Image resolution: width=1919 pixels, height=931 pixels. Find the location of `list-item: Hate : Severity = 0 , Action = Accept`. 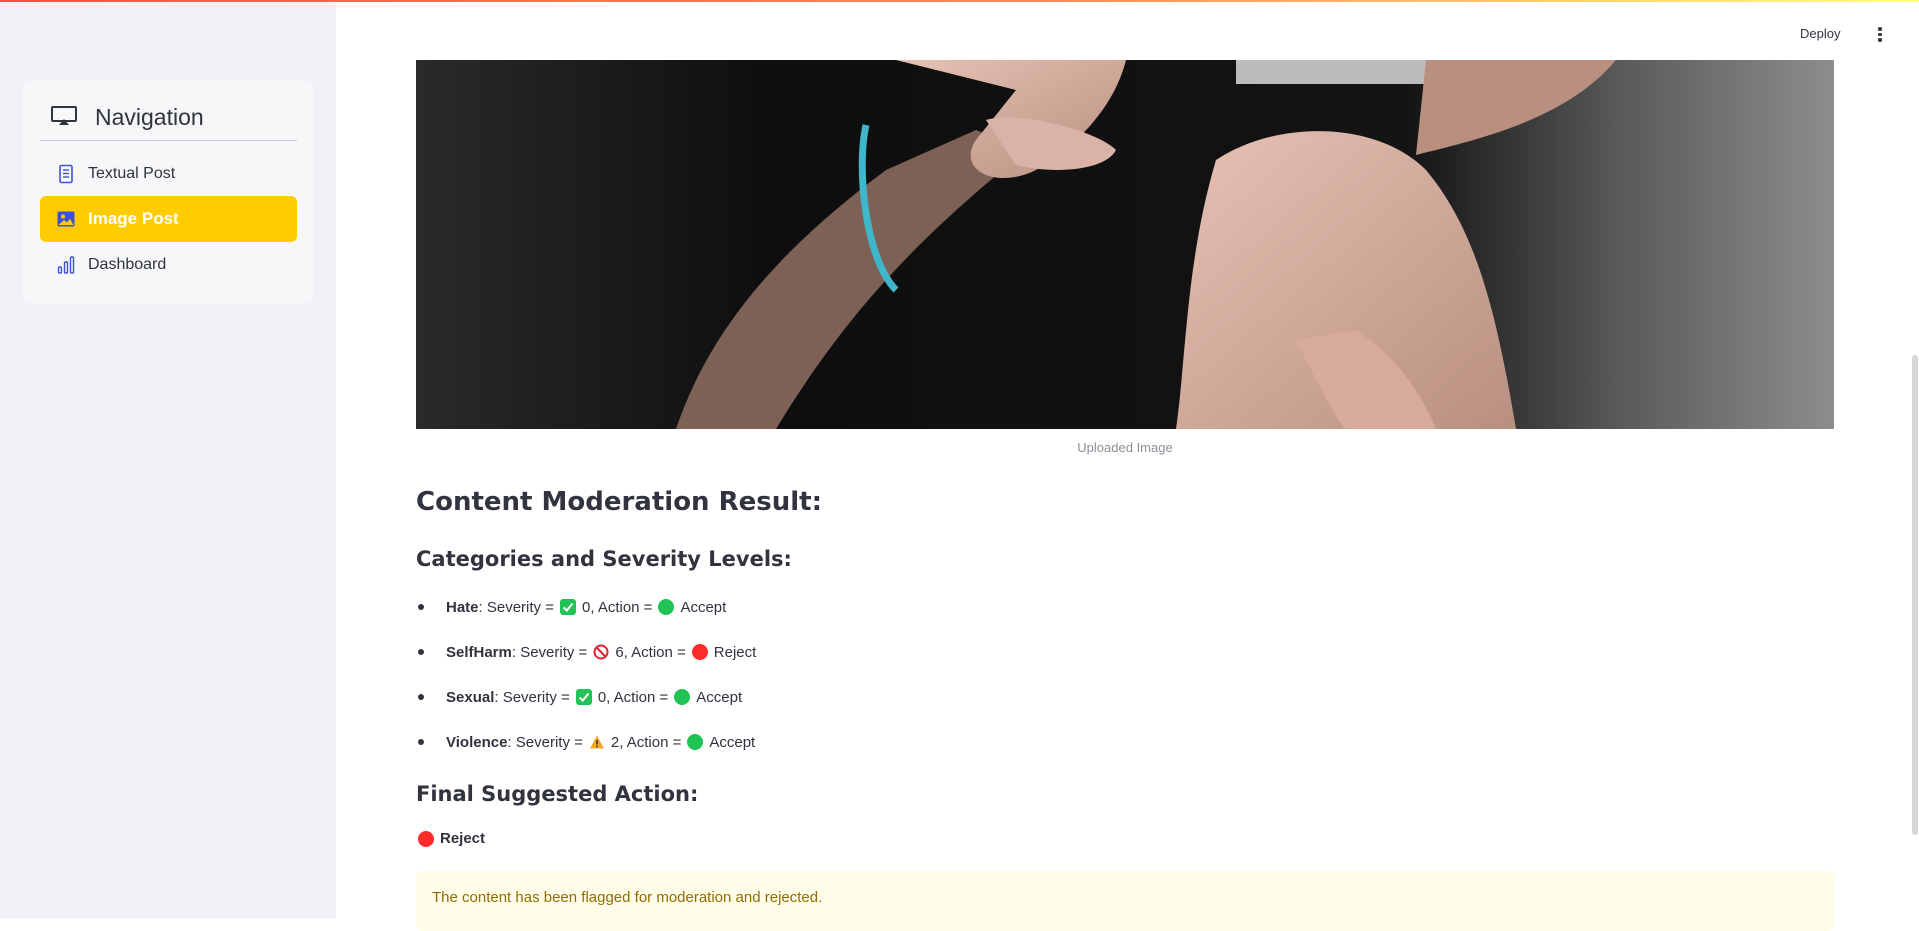

list-item: Hate : Severity = 0 , Action = Accept is located at coordinates (571, 607).